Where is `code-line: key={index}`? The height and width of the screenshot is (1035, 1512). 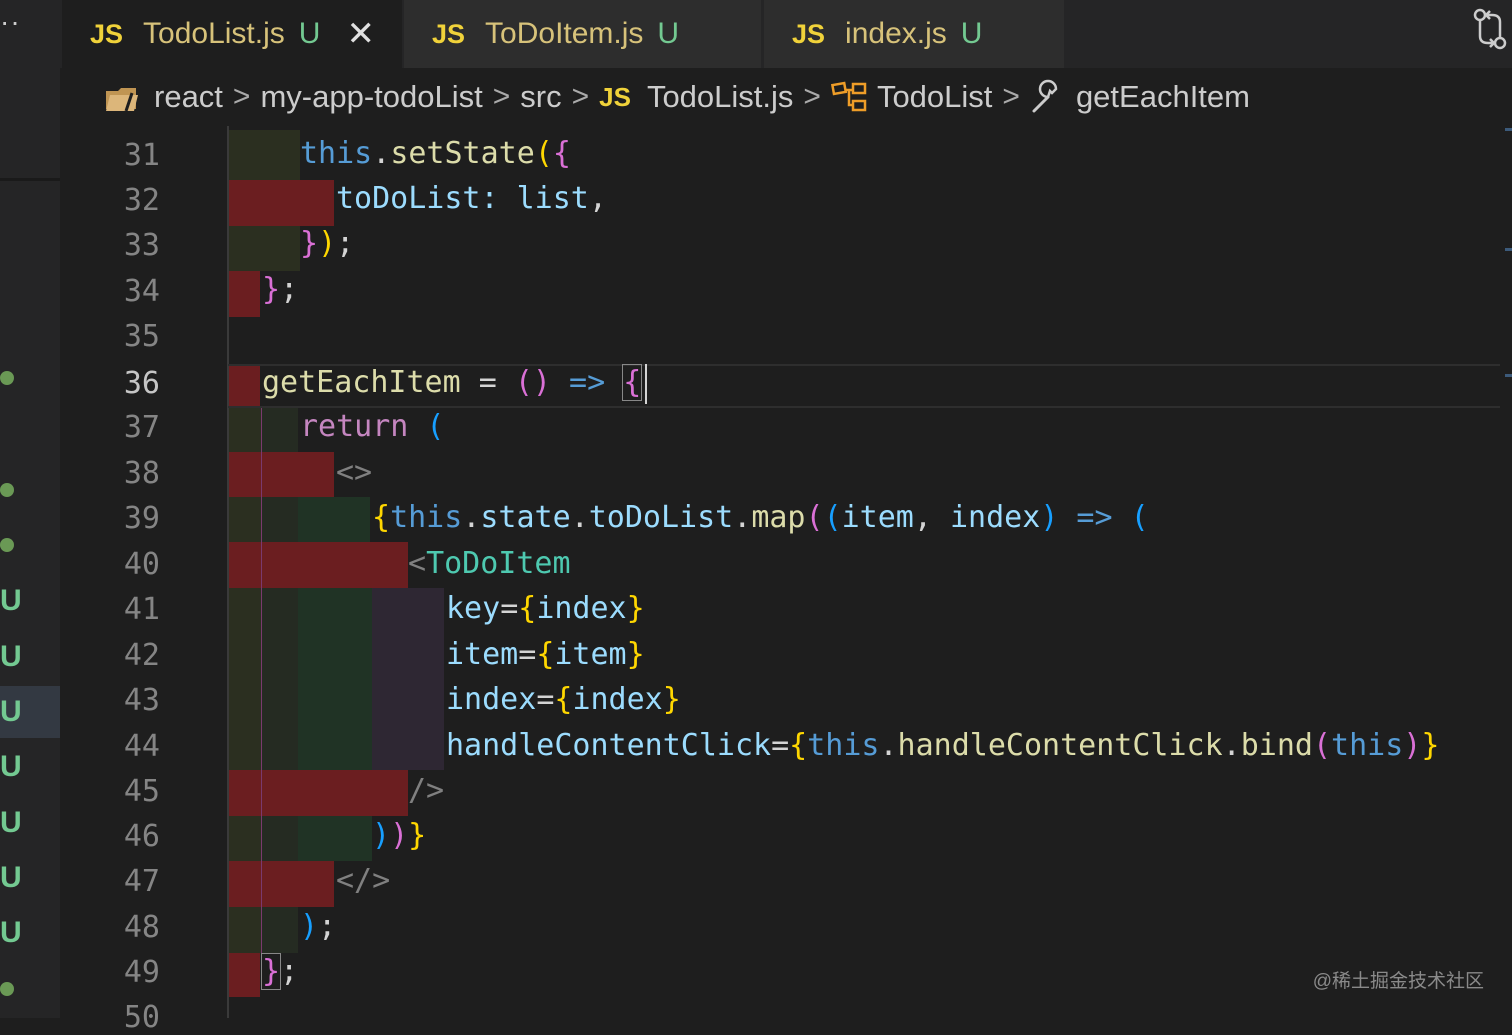
code-line: key={index} is located at coordinates (545, 608).